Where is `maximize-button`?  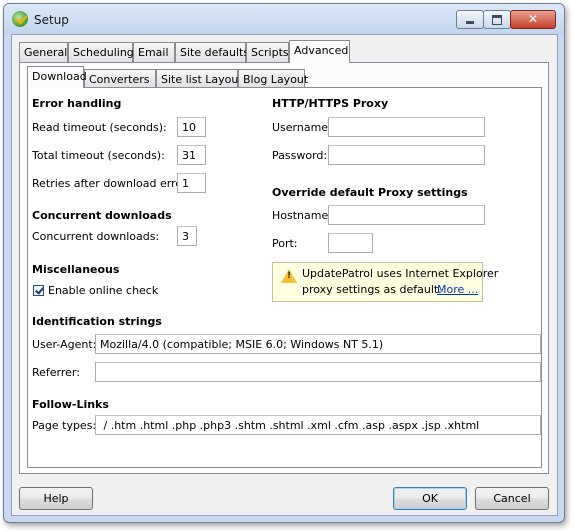
maximize-button is located at coordinates (497, 19).